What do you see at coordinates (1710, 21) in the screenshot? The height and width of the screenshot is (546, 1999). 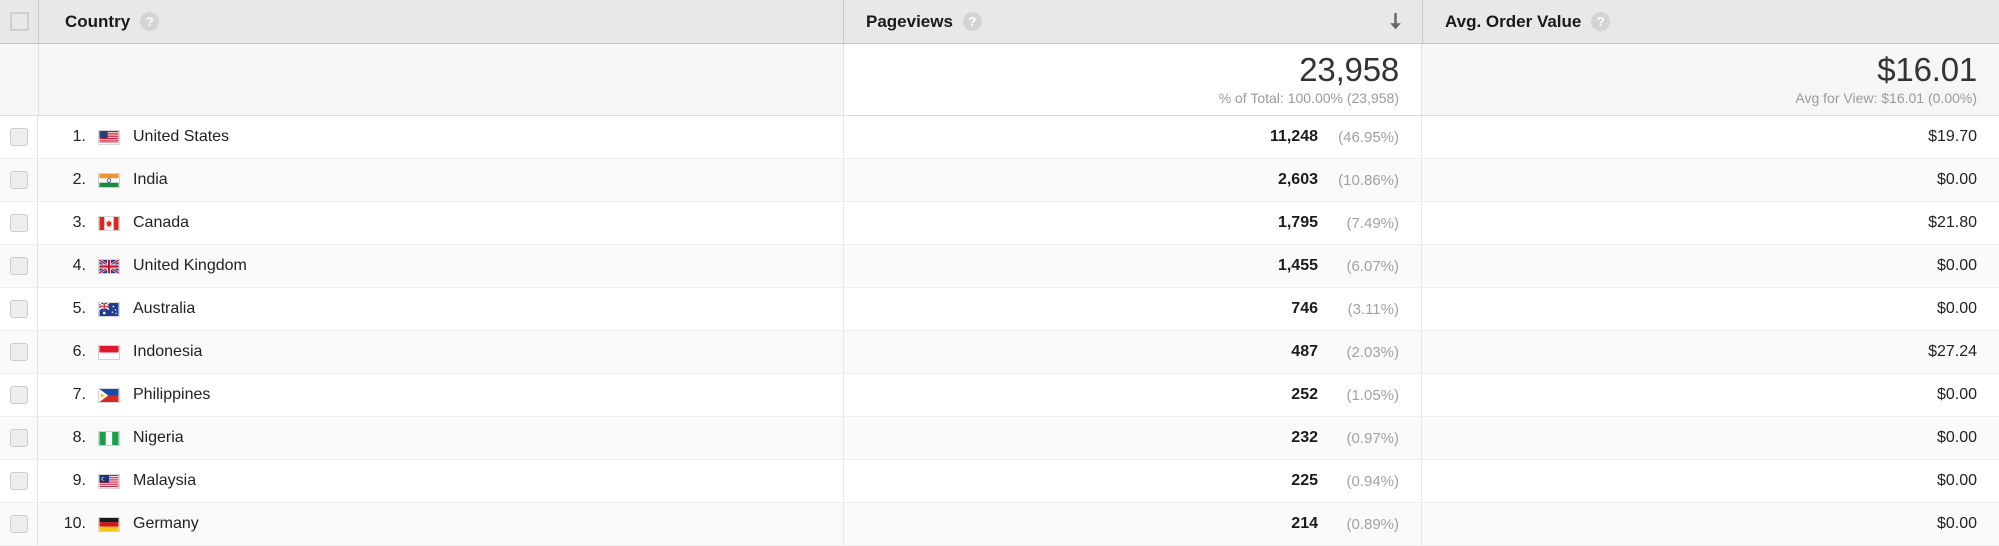 I see `column-header-avg-order-value: Avg. Order Value ?` at bounding box center [1710, 21].